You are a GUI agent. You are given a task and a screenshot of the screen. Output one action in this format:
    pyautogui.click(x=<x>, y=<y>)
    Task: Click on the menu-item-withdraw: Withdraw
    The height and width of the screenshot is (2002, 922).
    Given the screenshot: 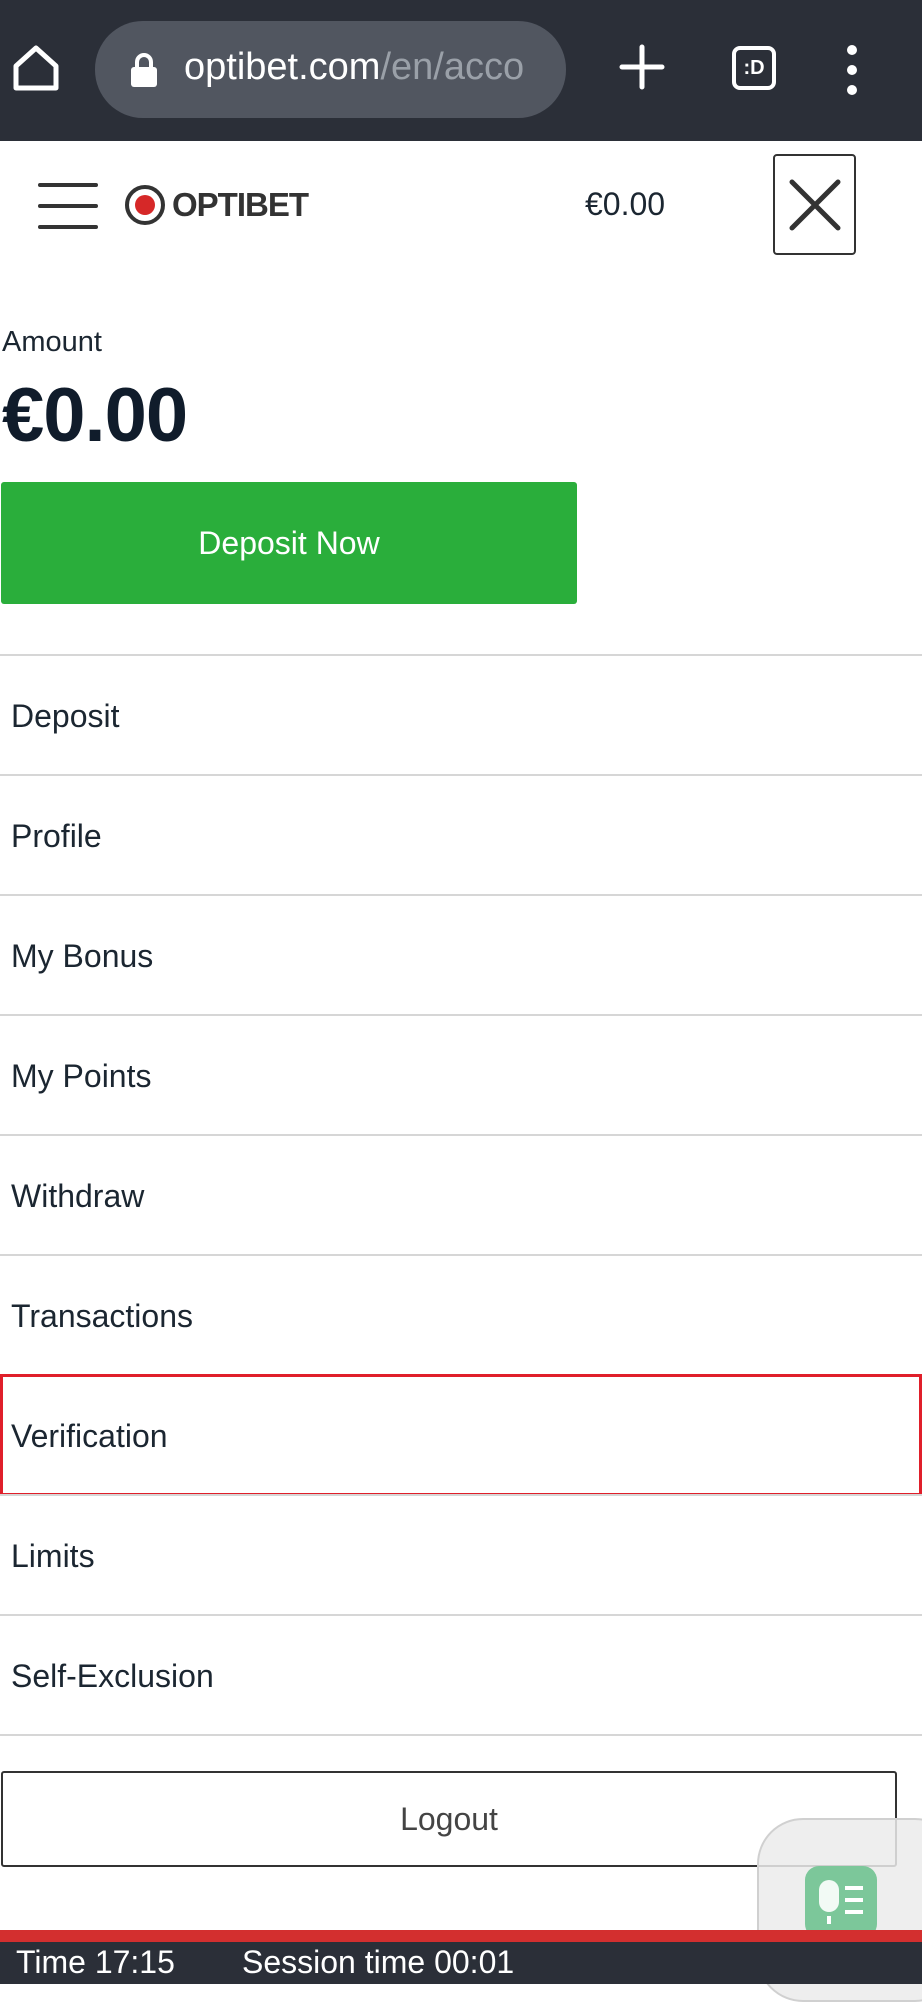 What is the action you would take?
    pyautogui.click(x=461, y=1194)
    